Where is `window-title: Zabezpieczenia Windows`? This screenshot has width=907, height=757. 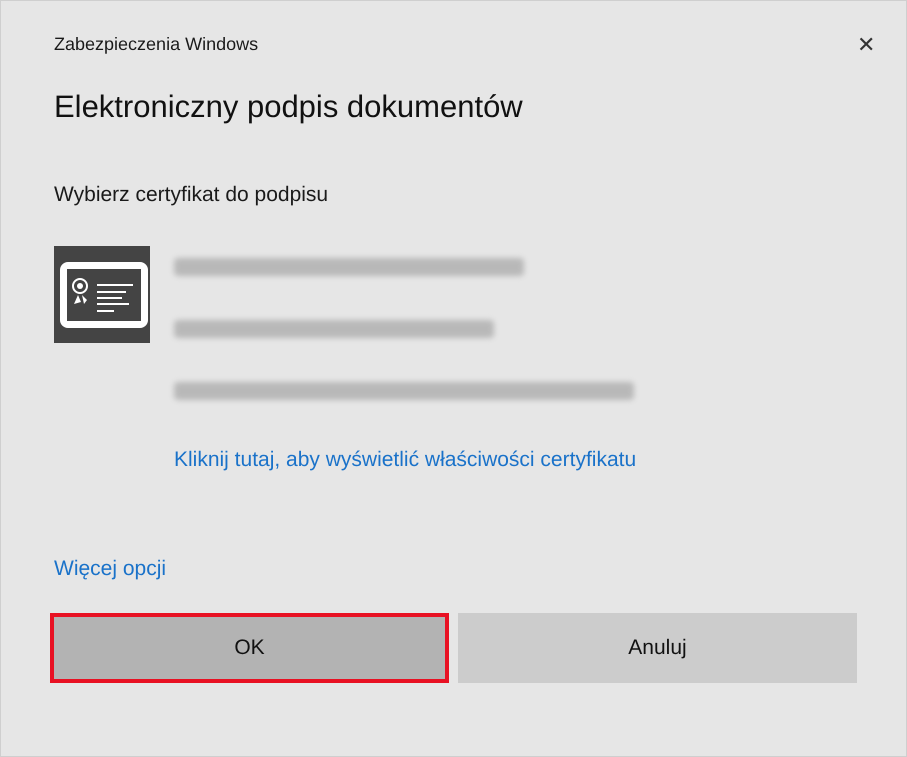 window-title: Zabezpieczenia Windows is located at coordinates (156, 44).